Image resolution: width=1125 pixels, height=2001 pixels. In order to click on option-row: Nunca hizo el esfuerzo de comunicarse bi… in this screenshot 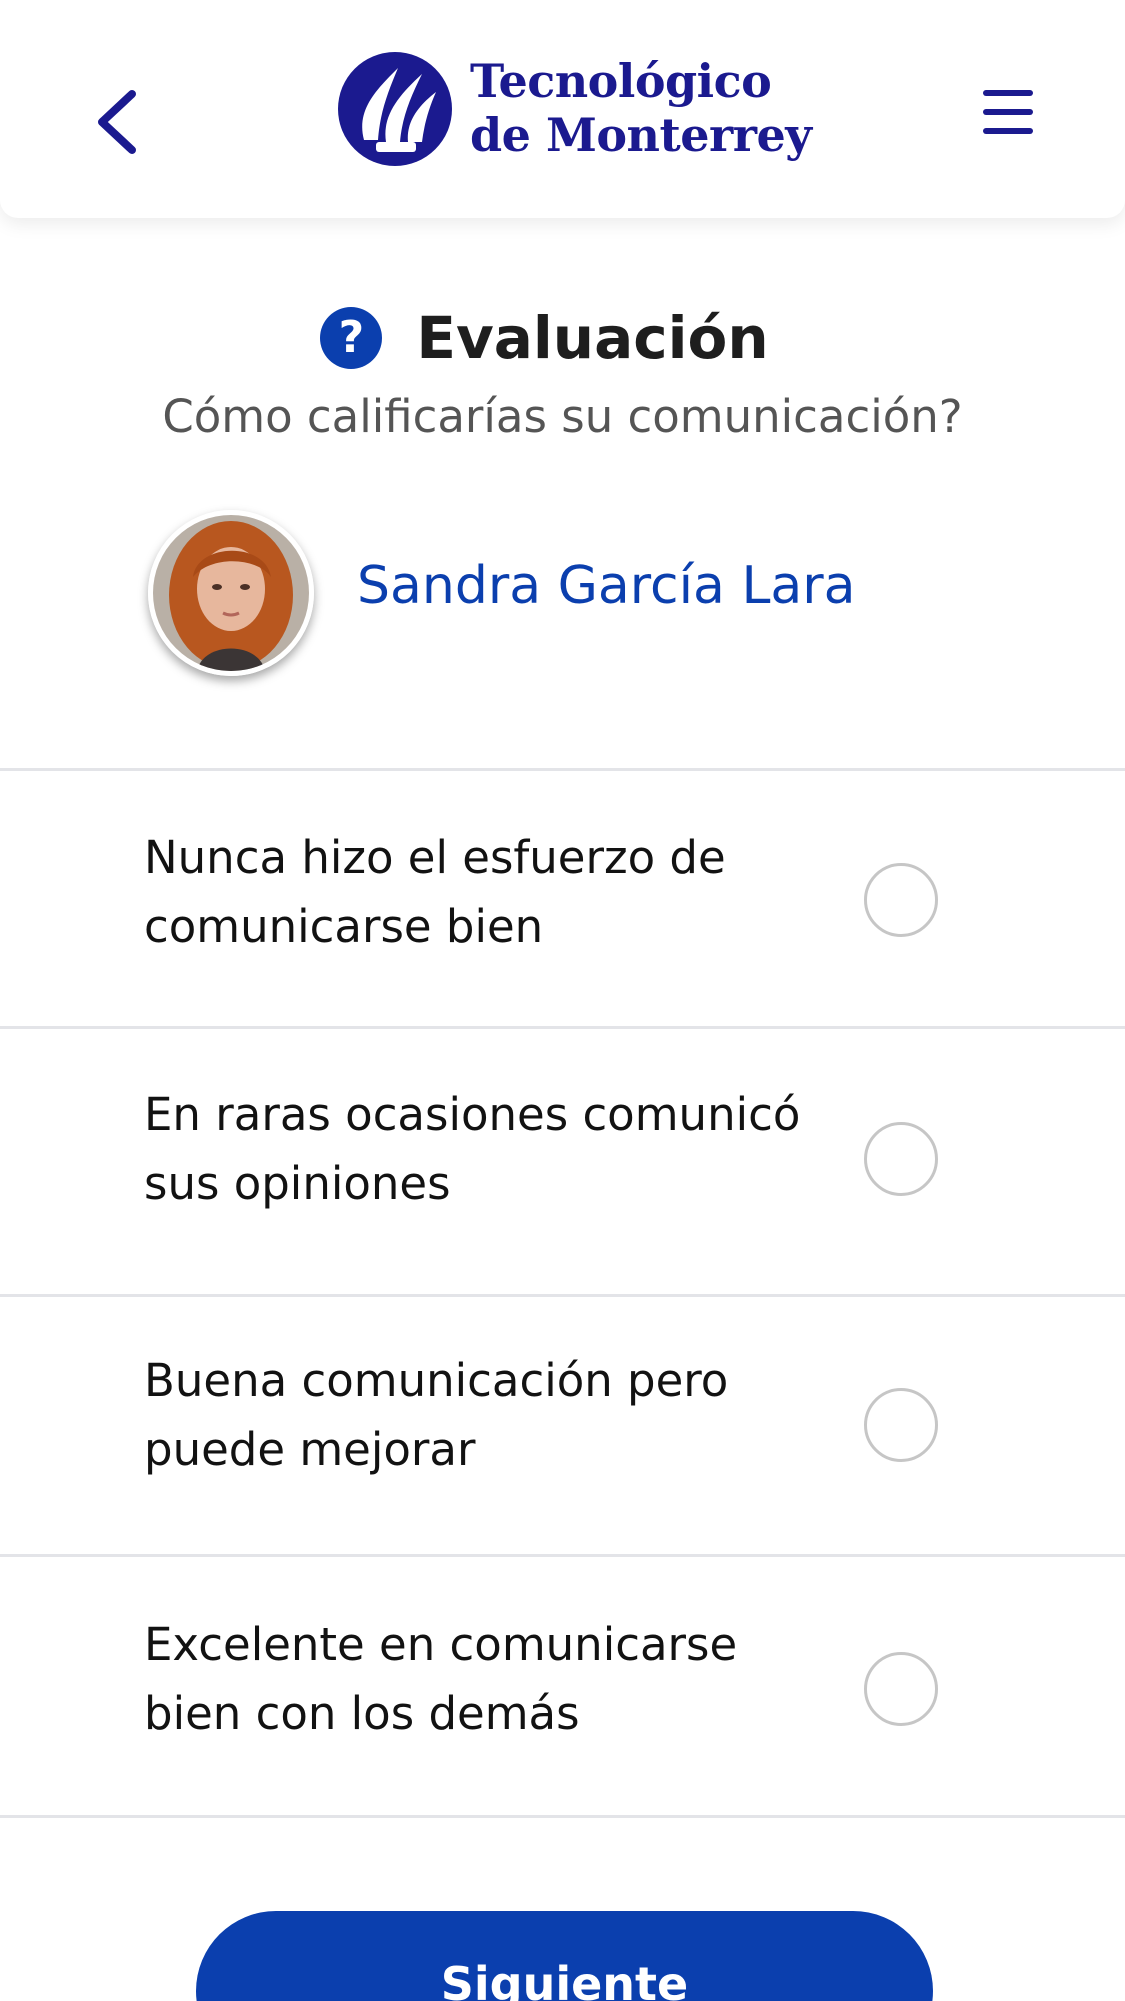, I will do `click(562, 897)`.